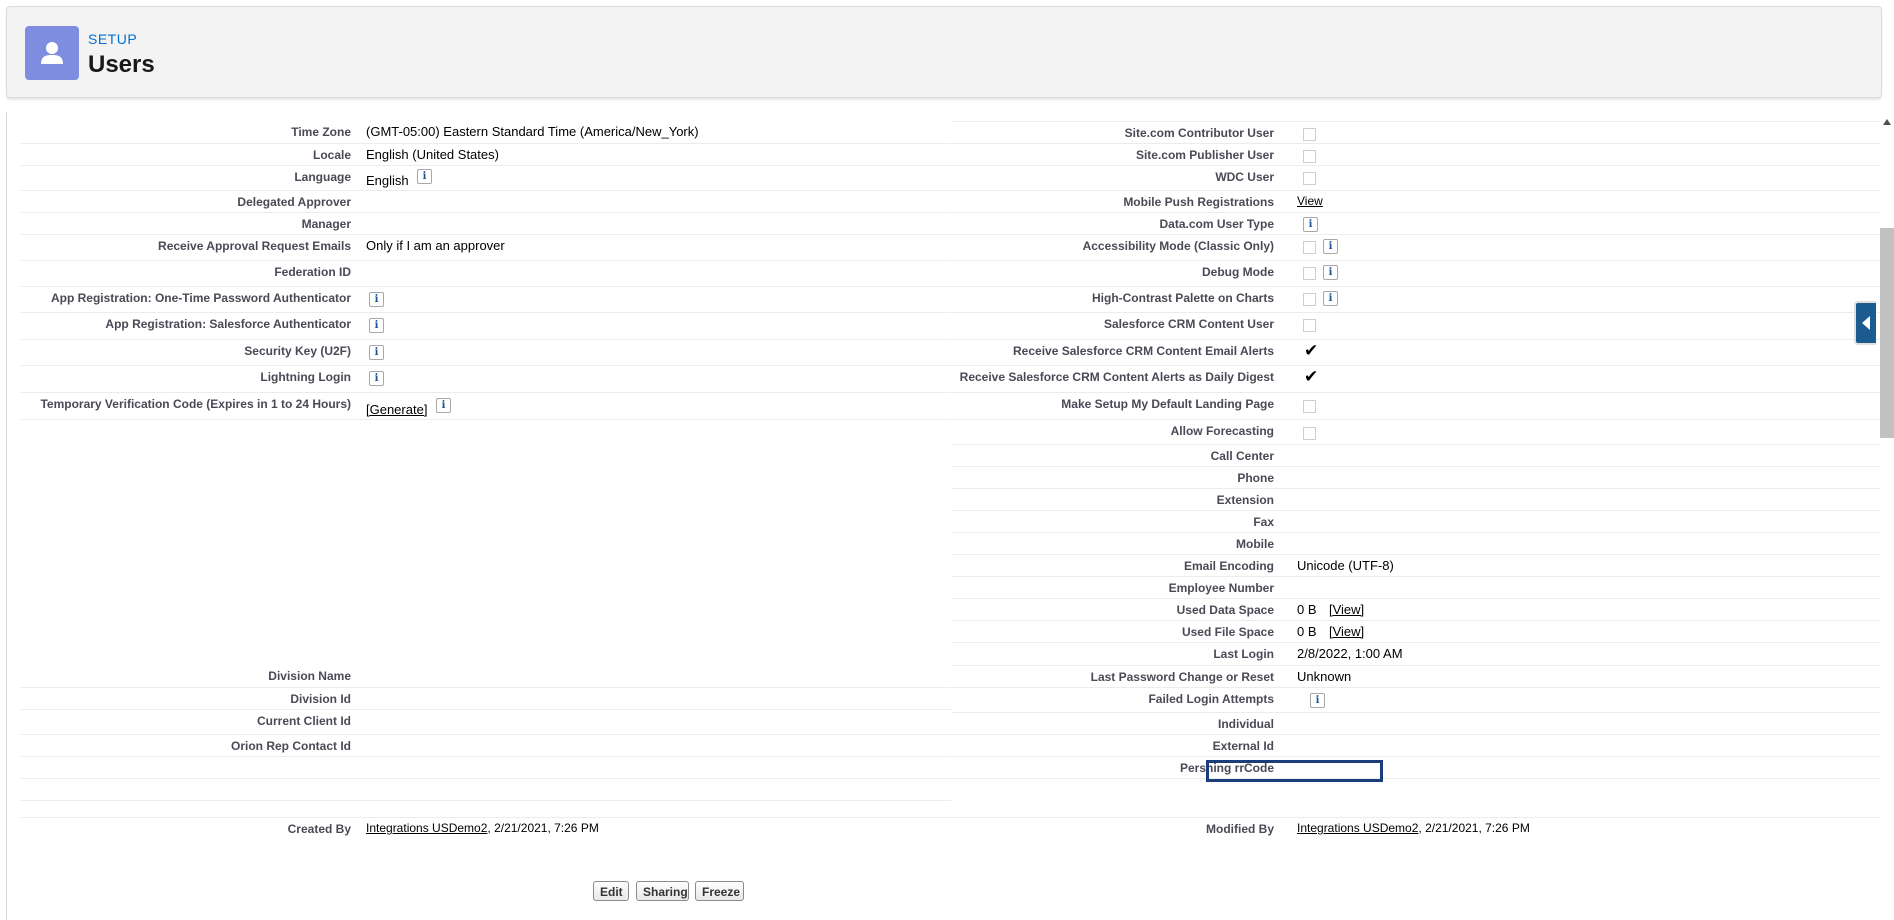  What do you see at coordinates (1311, 350) in the screenshot?
I see `checkmark-icon: ✔` at bounding box center [1311, 350].